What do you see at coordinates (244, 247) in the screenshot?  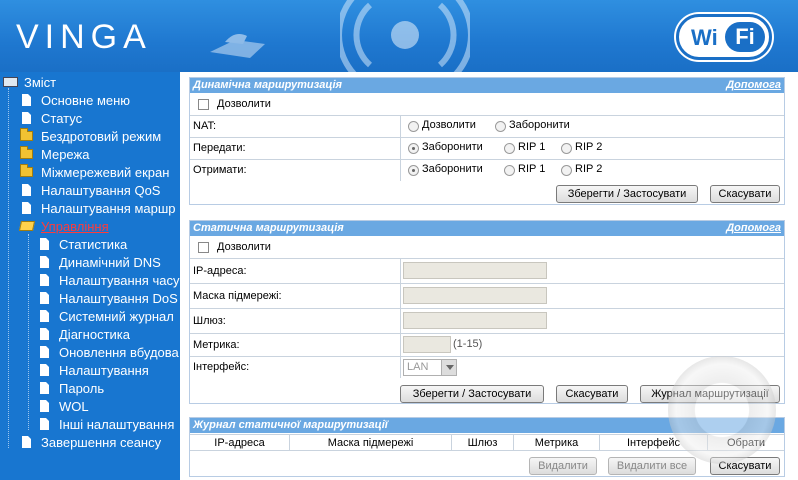 I see `static-enable-label: Дозволити` at bounding box center [244, 247].